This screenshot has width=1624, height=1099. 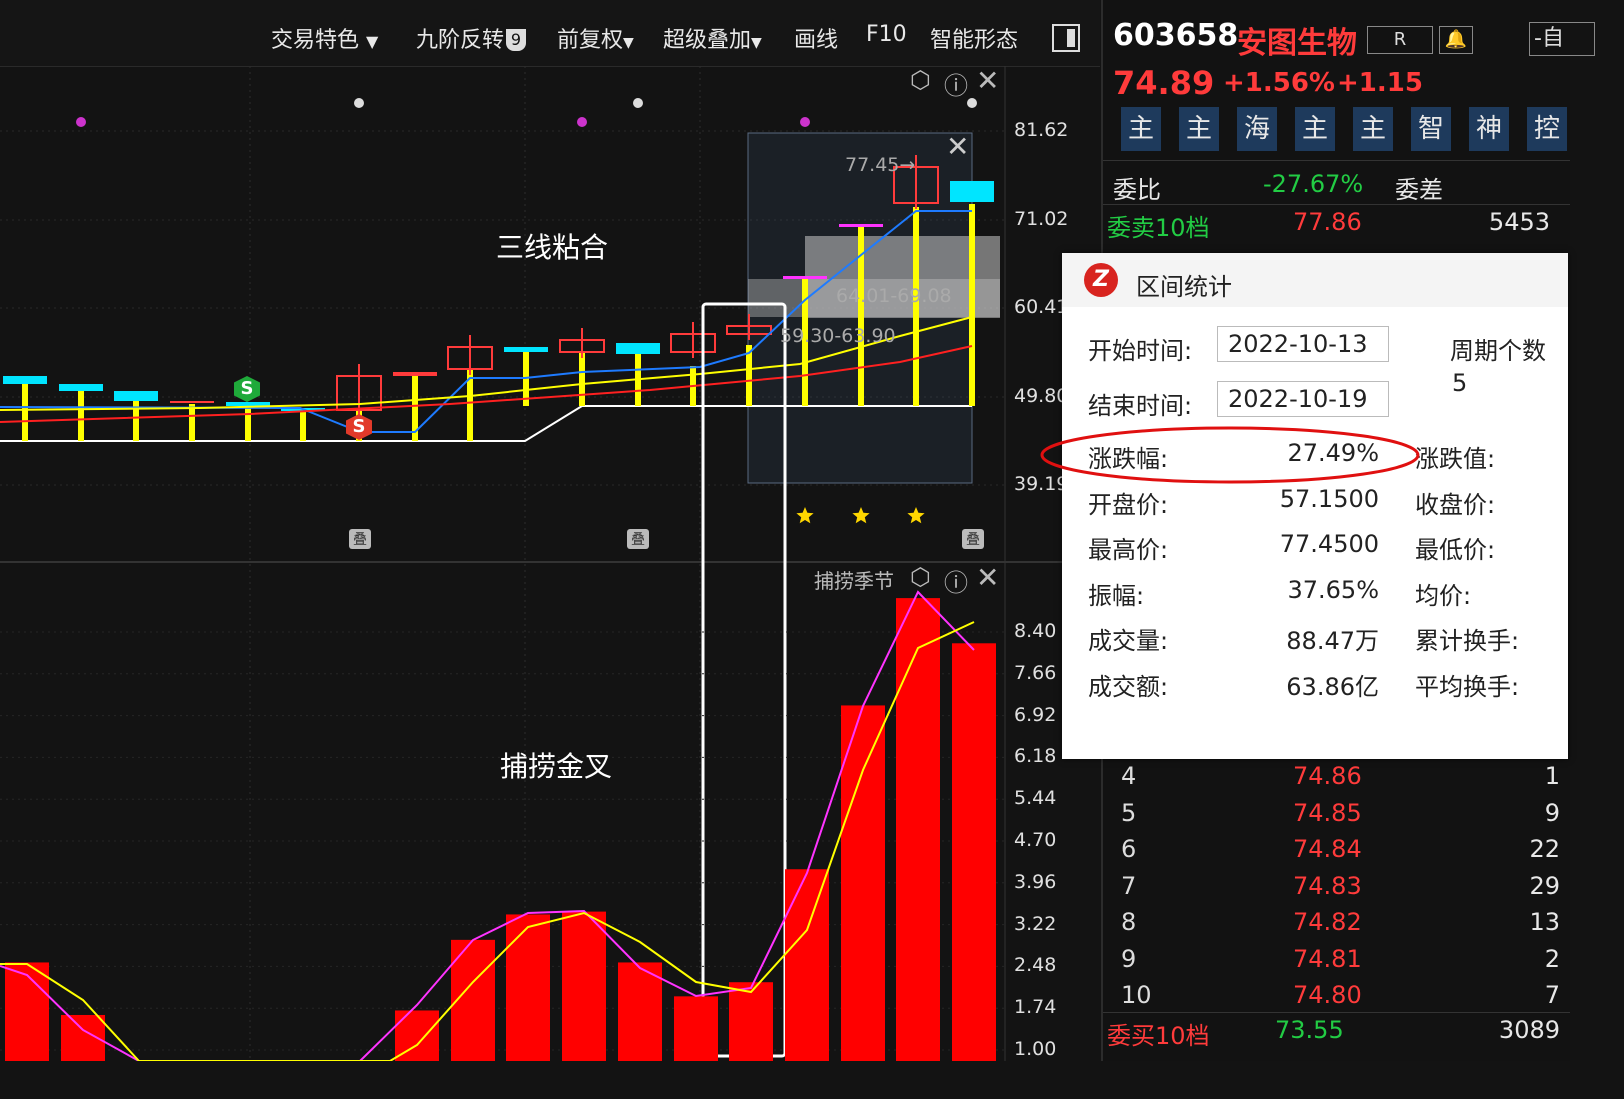 I want to click on order-book-row: 9 74.81 2, so click(x=1336, y=959).